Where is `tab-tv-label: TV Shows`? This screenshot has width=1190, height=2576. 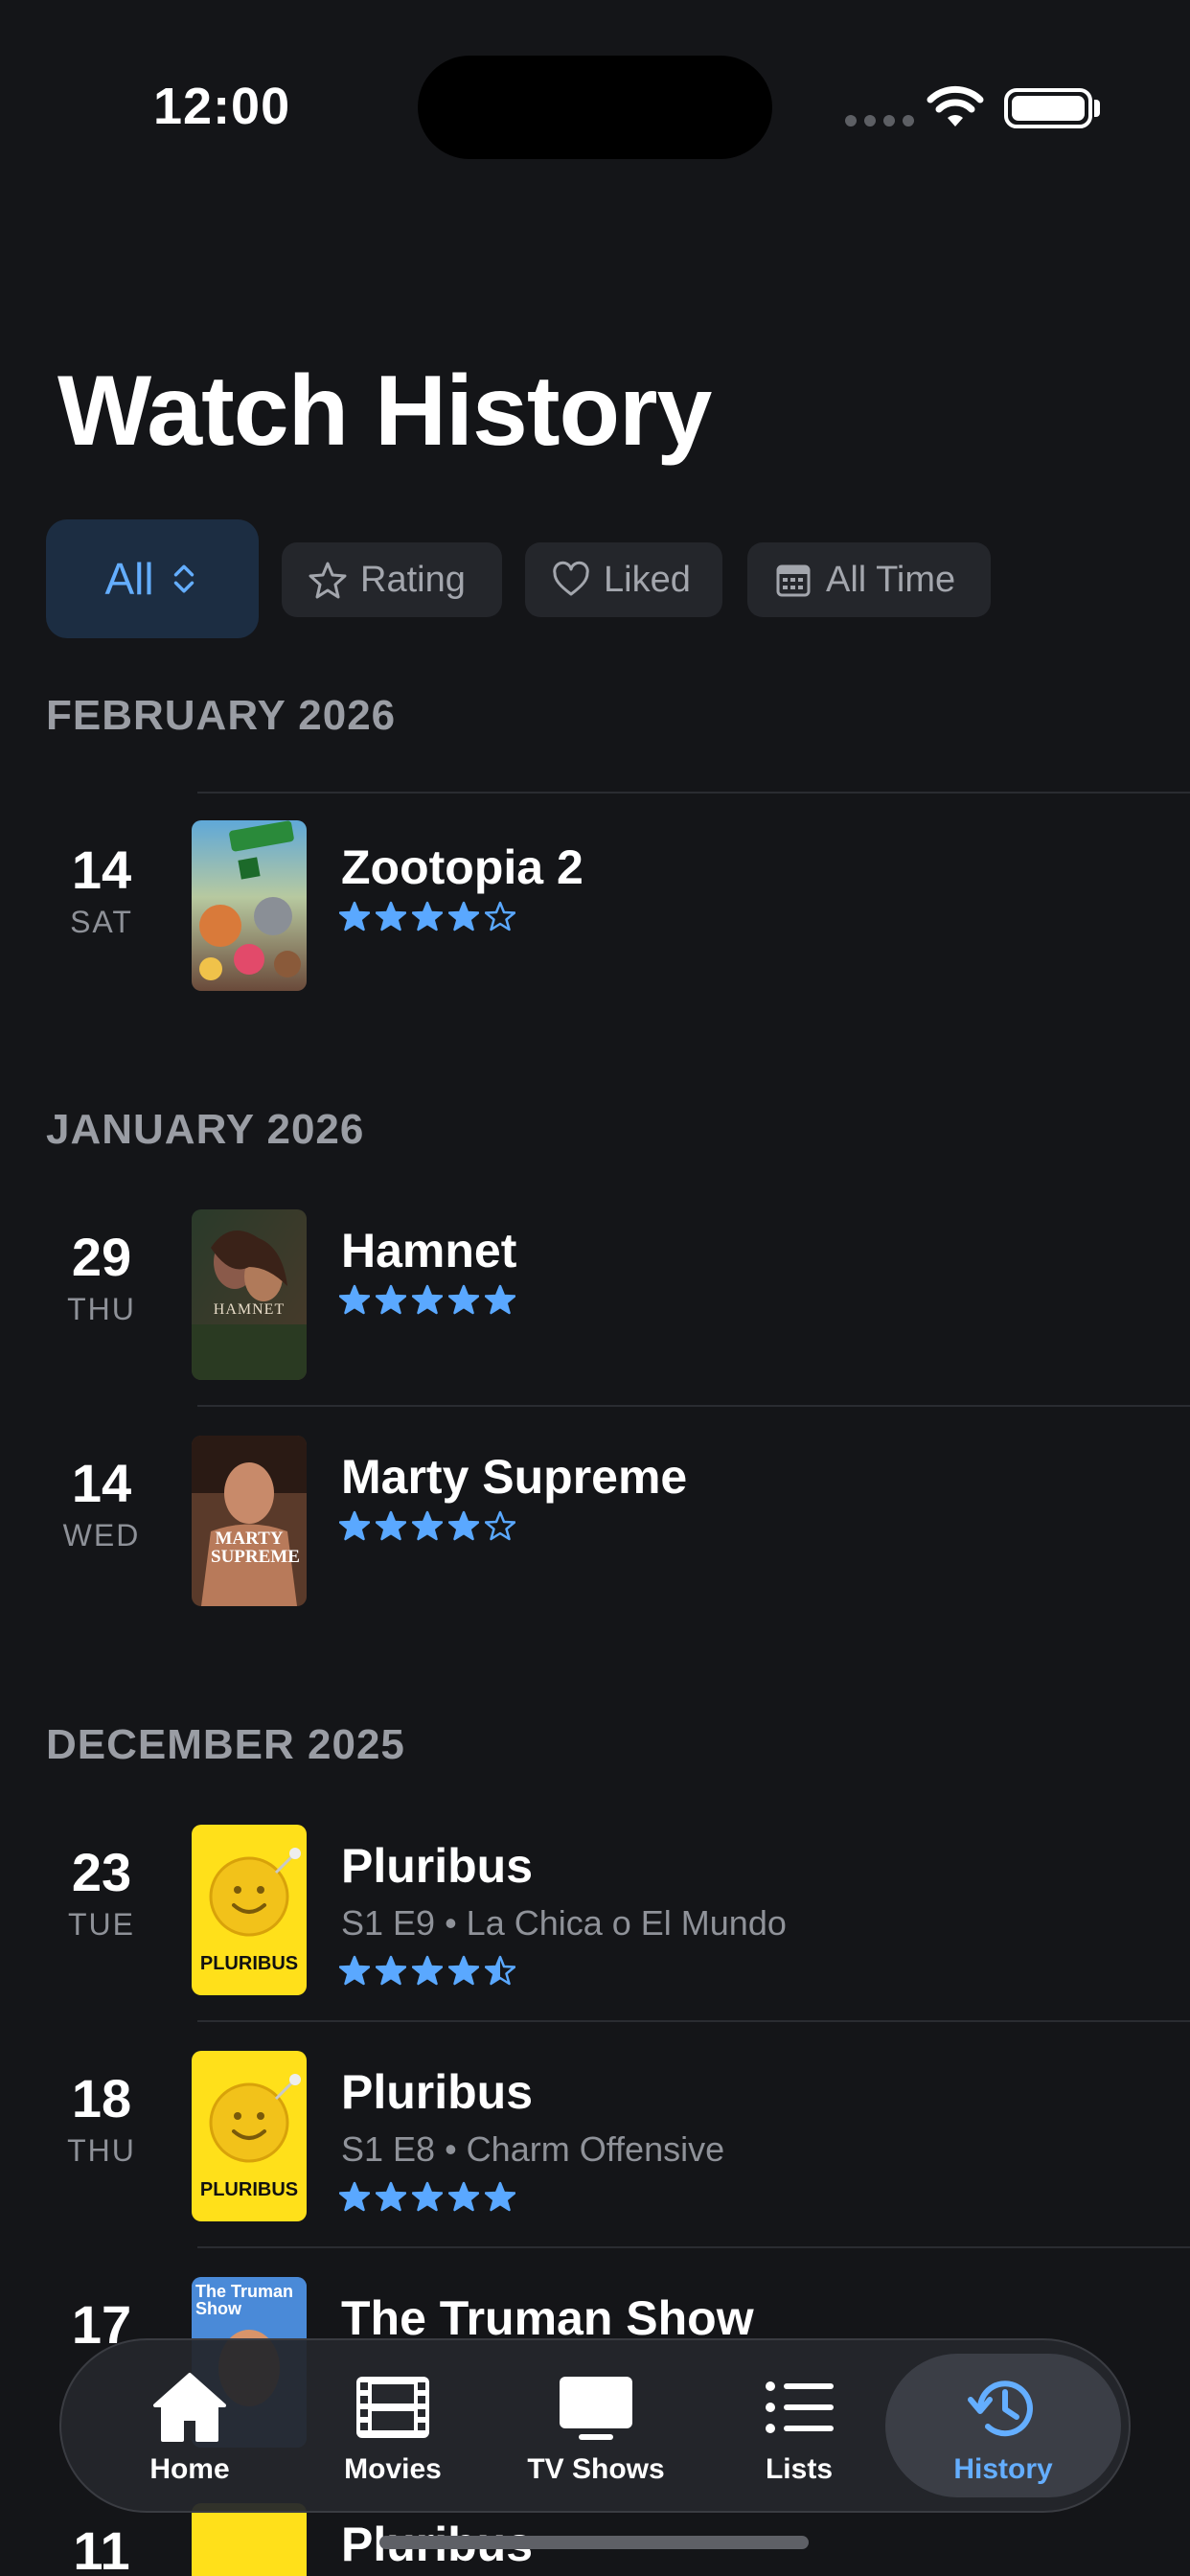 tab-tv-label: TV Shows is located at coordinates (596, 2469).